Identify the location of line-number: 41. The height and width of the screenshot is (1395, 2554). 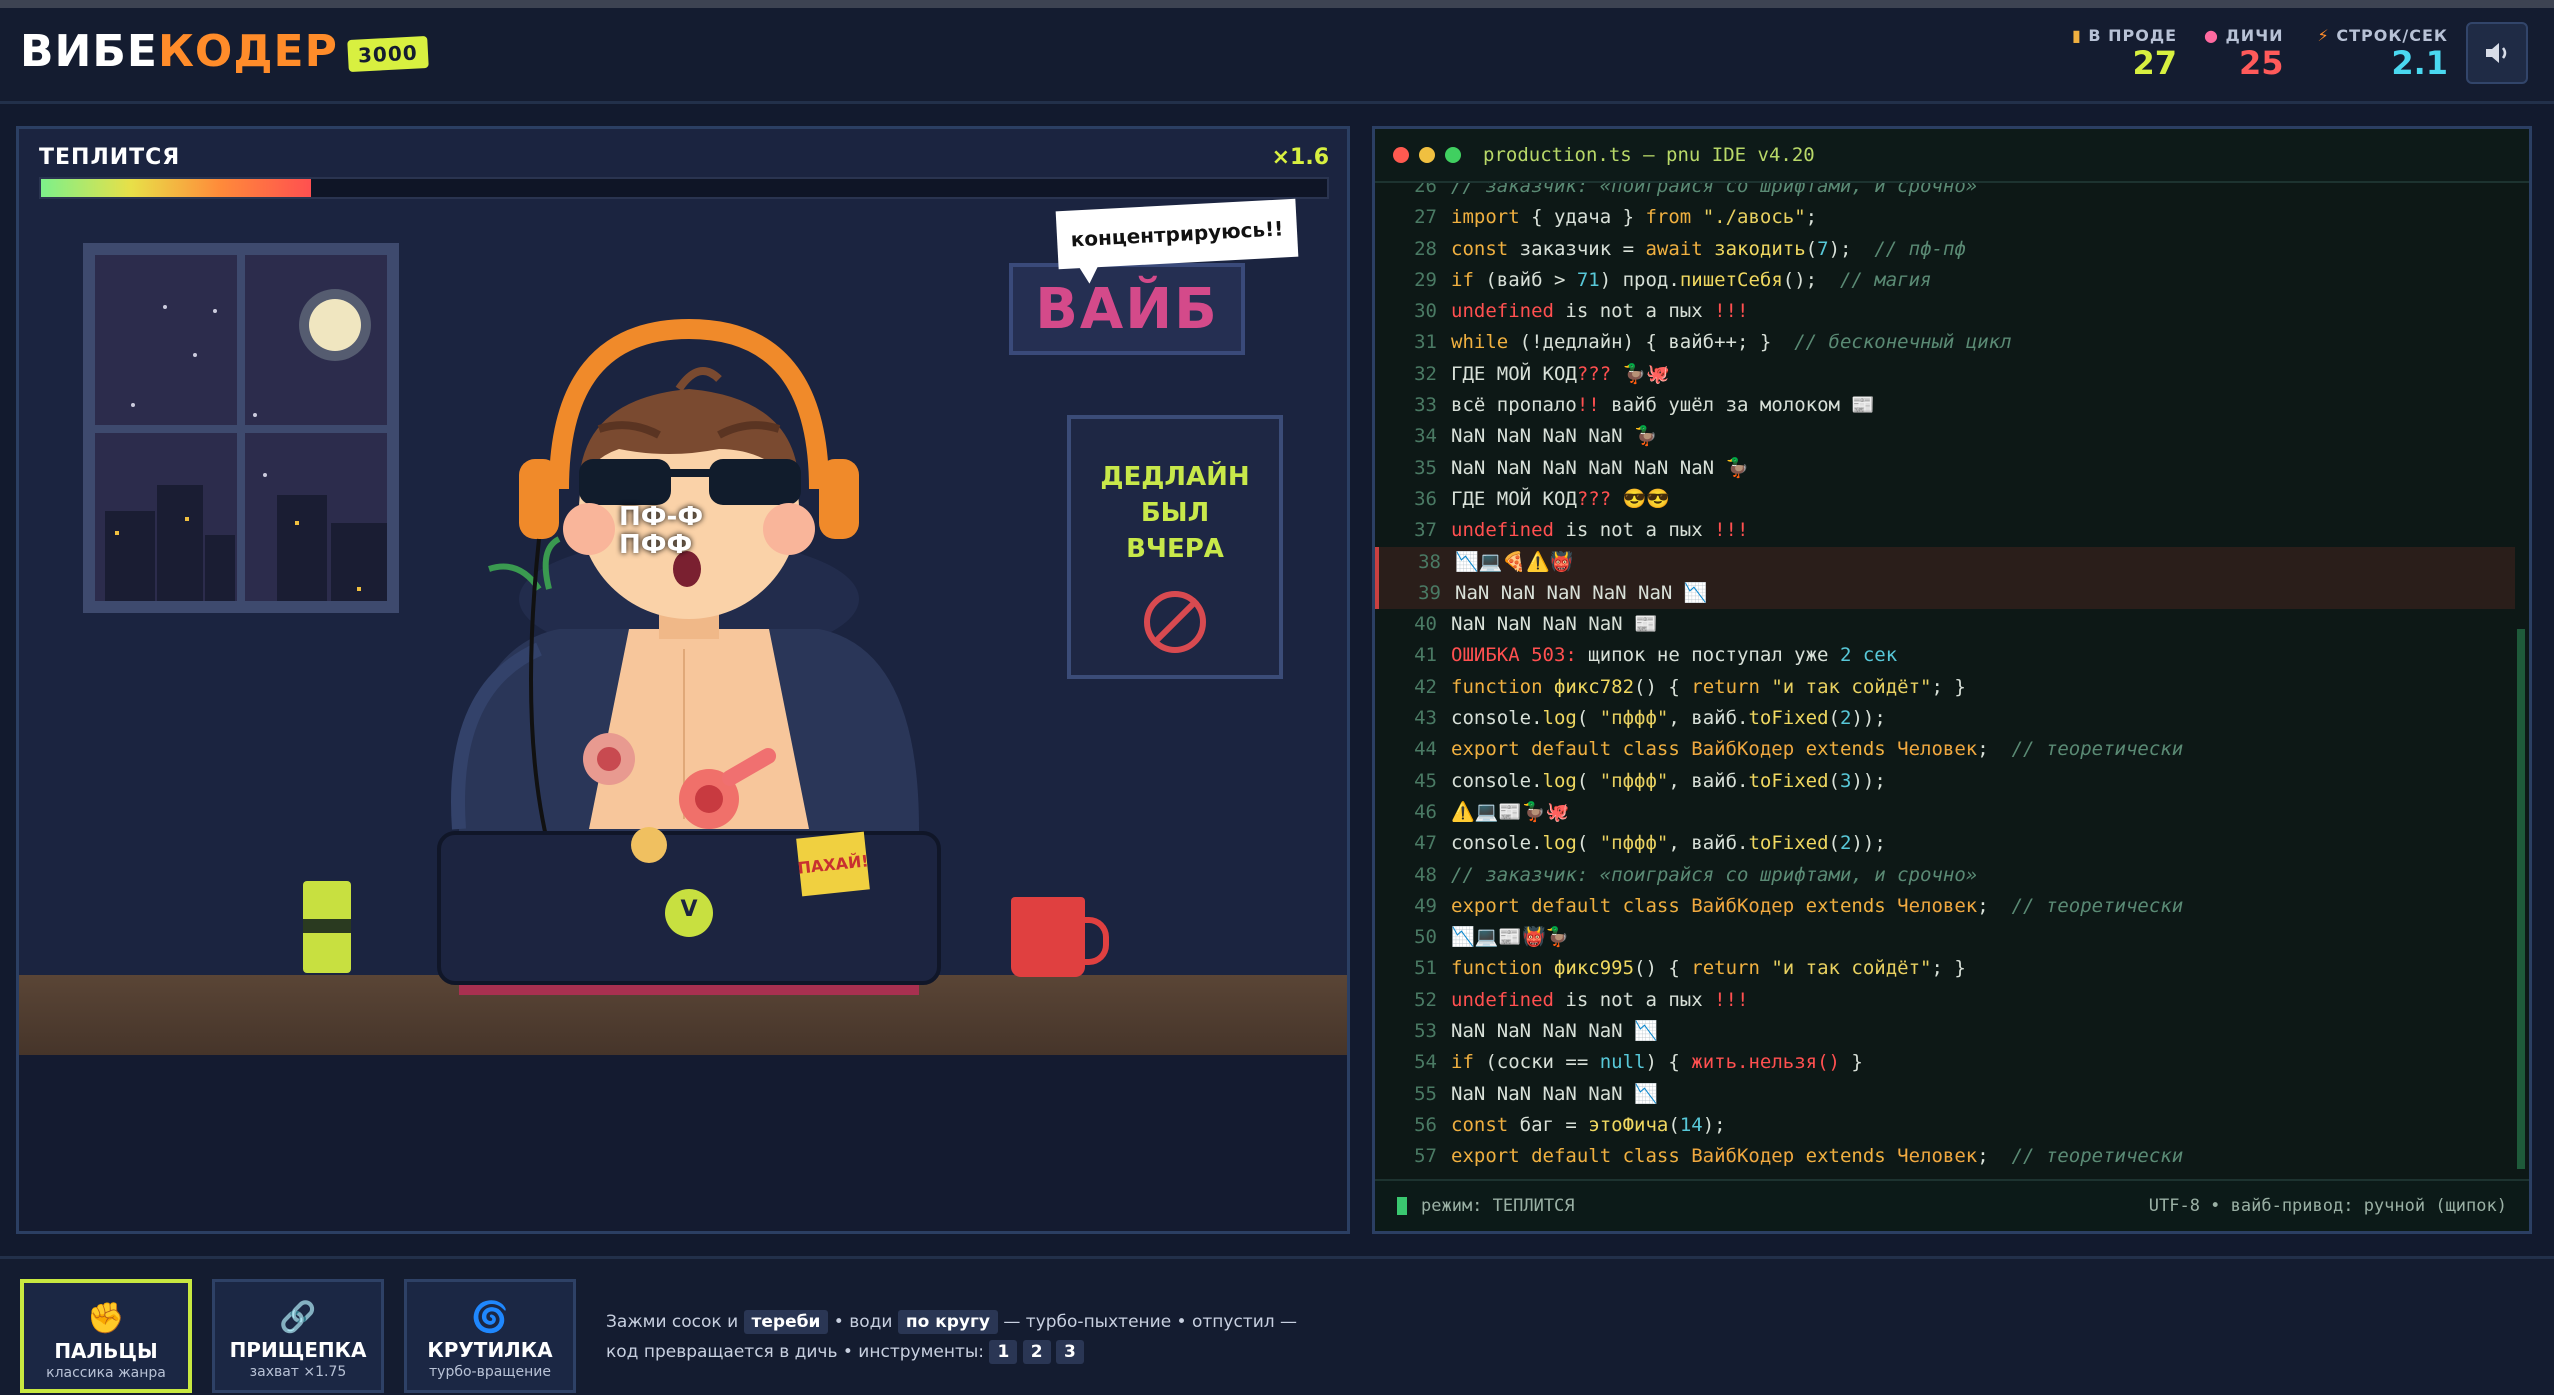
(1425, 655).